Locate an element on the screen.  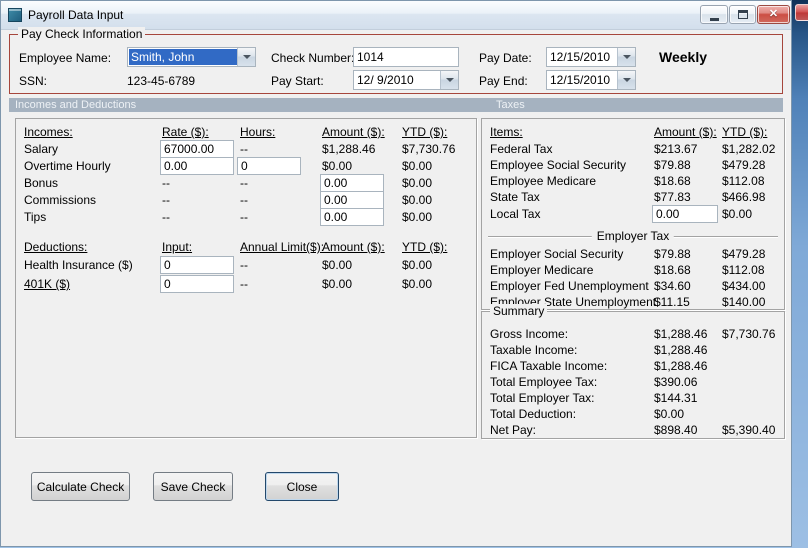
tax-name: Employer Fed Unemployment is located at coordinates (569, 286).